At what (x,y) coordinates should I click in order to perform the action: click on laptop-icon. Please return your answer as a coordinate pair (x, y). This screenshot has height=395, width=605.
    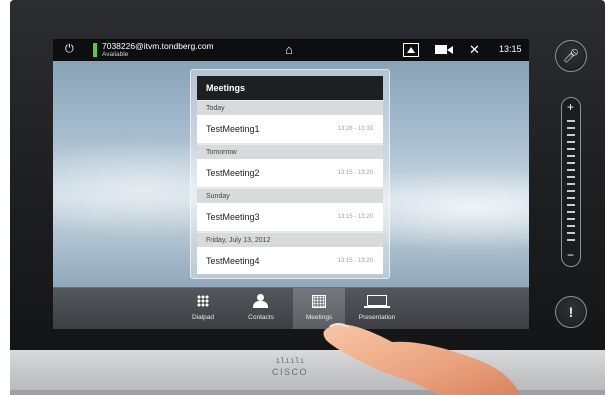
    Looking at the image, I should click on (377, 302).